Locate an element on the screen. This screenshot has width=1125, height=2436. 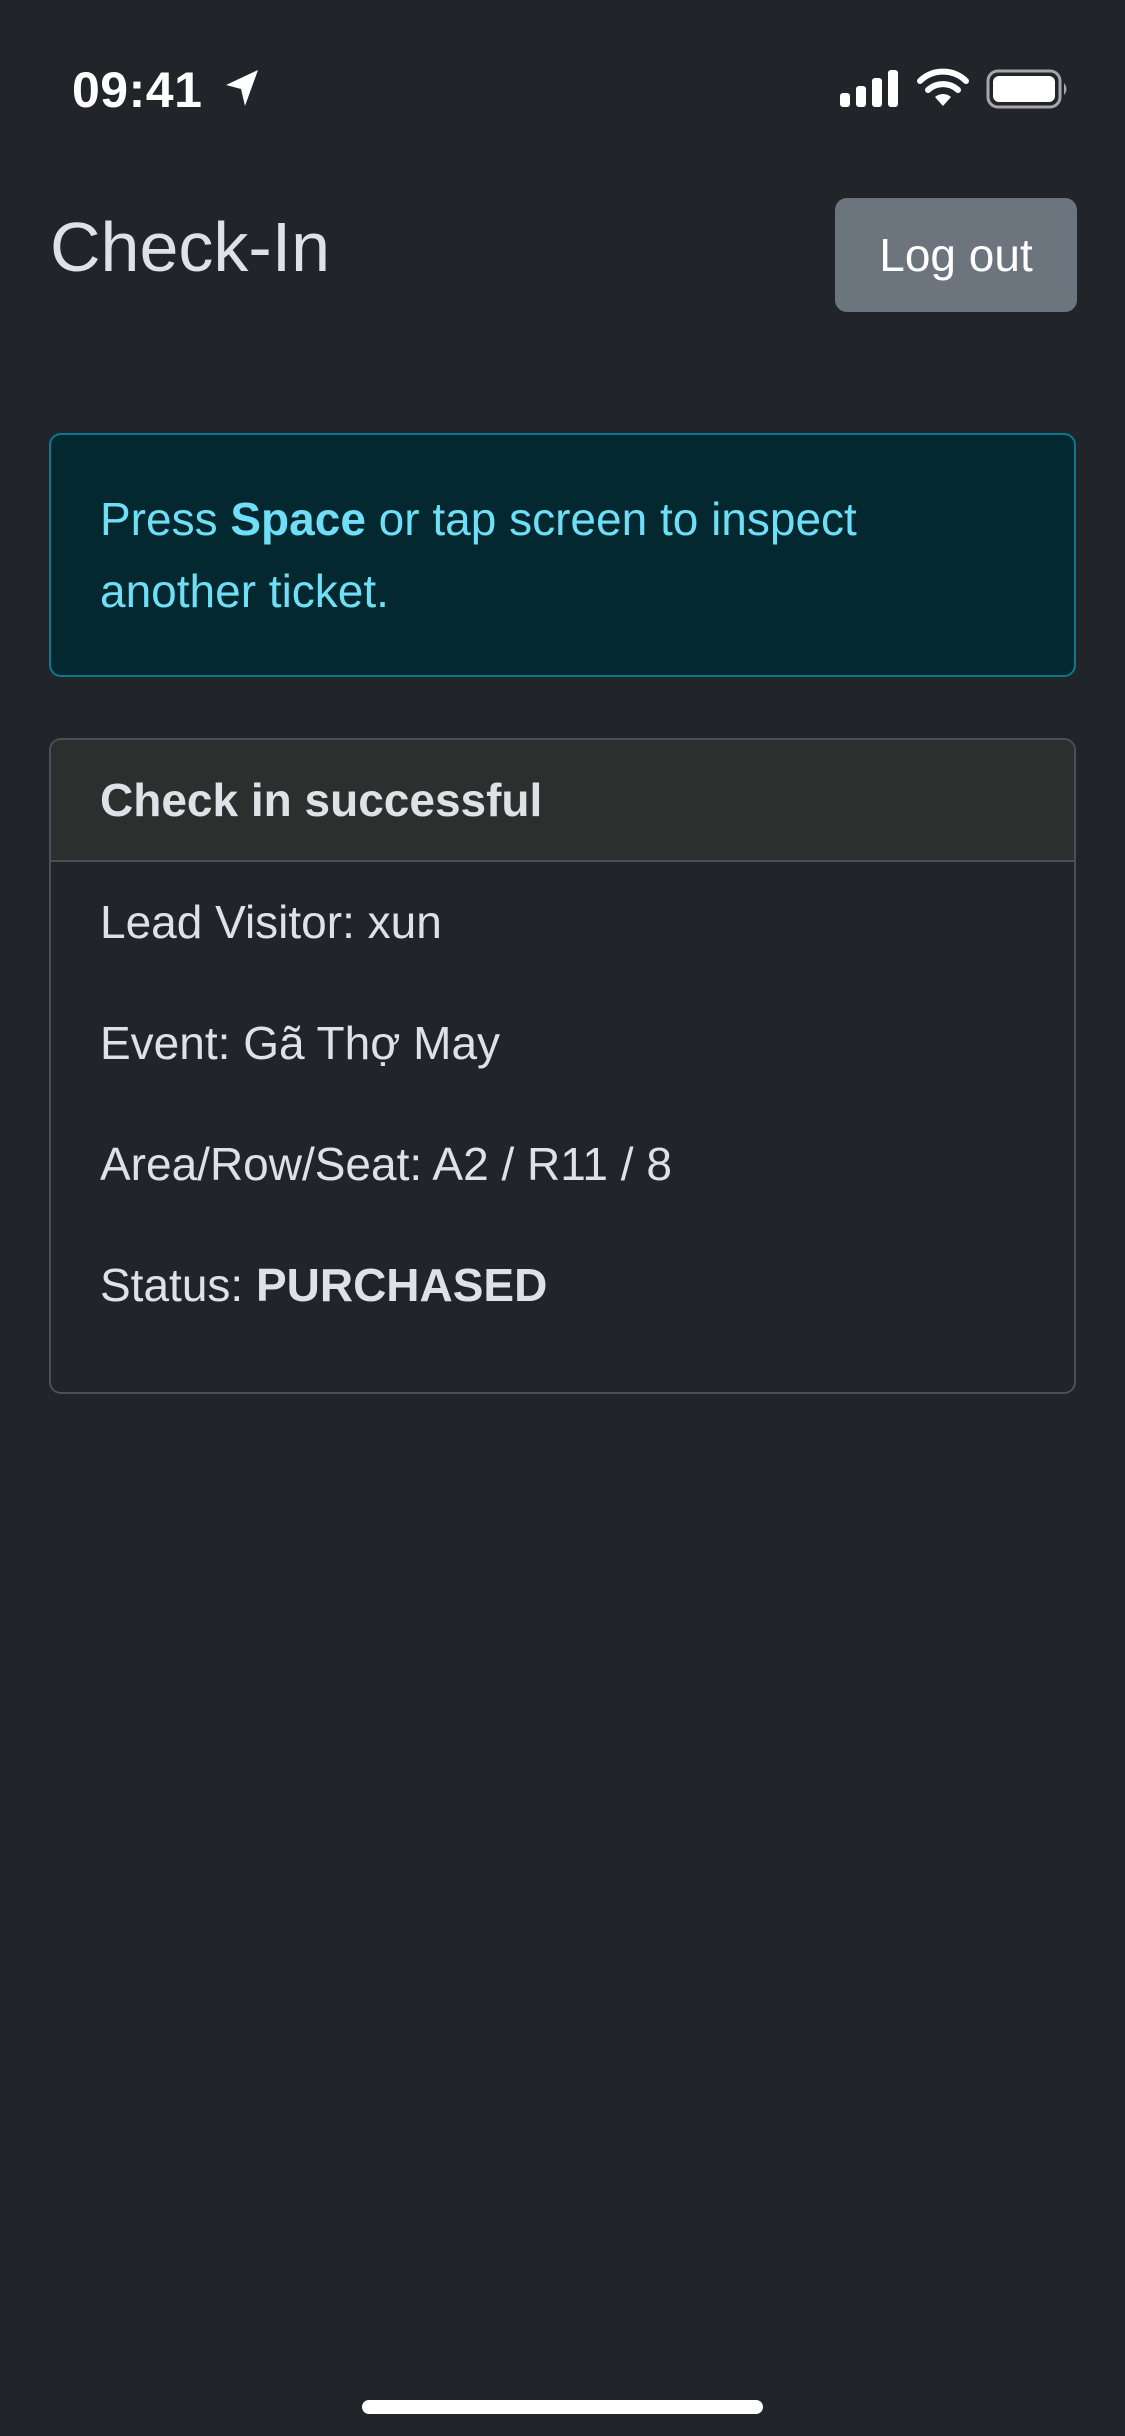
battery-icon is located at coordinates (1026, 89).